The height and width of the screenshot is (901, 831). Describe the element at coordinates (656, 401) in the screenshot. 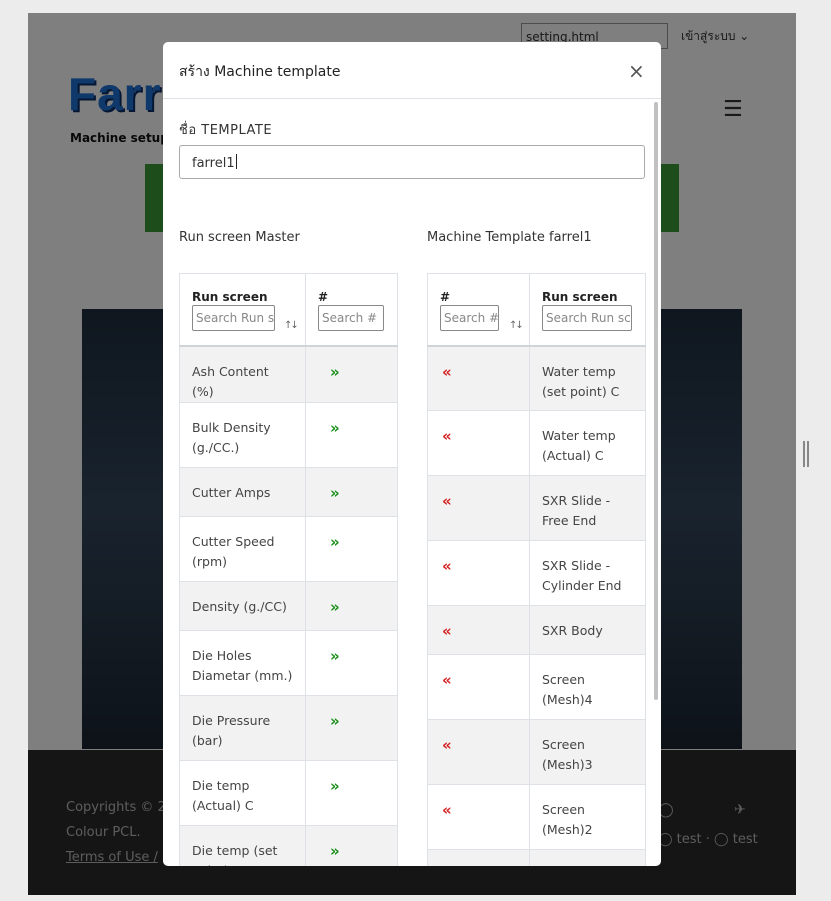

I see `modal-scrollbar` at that location.